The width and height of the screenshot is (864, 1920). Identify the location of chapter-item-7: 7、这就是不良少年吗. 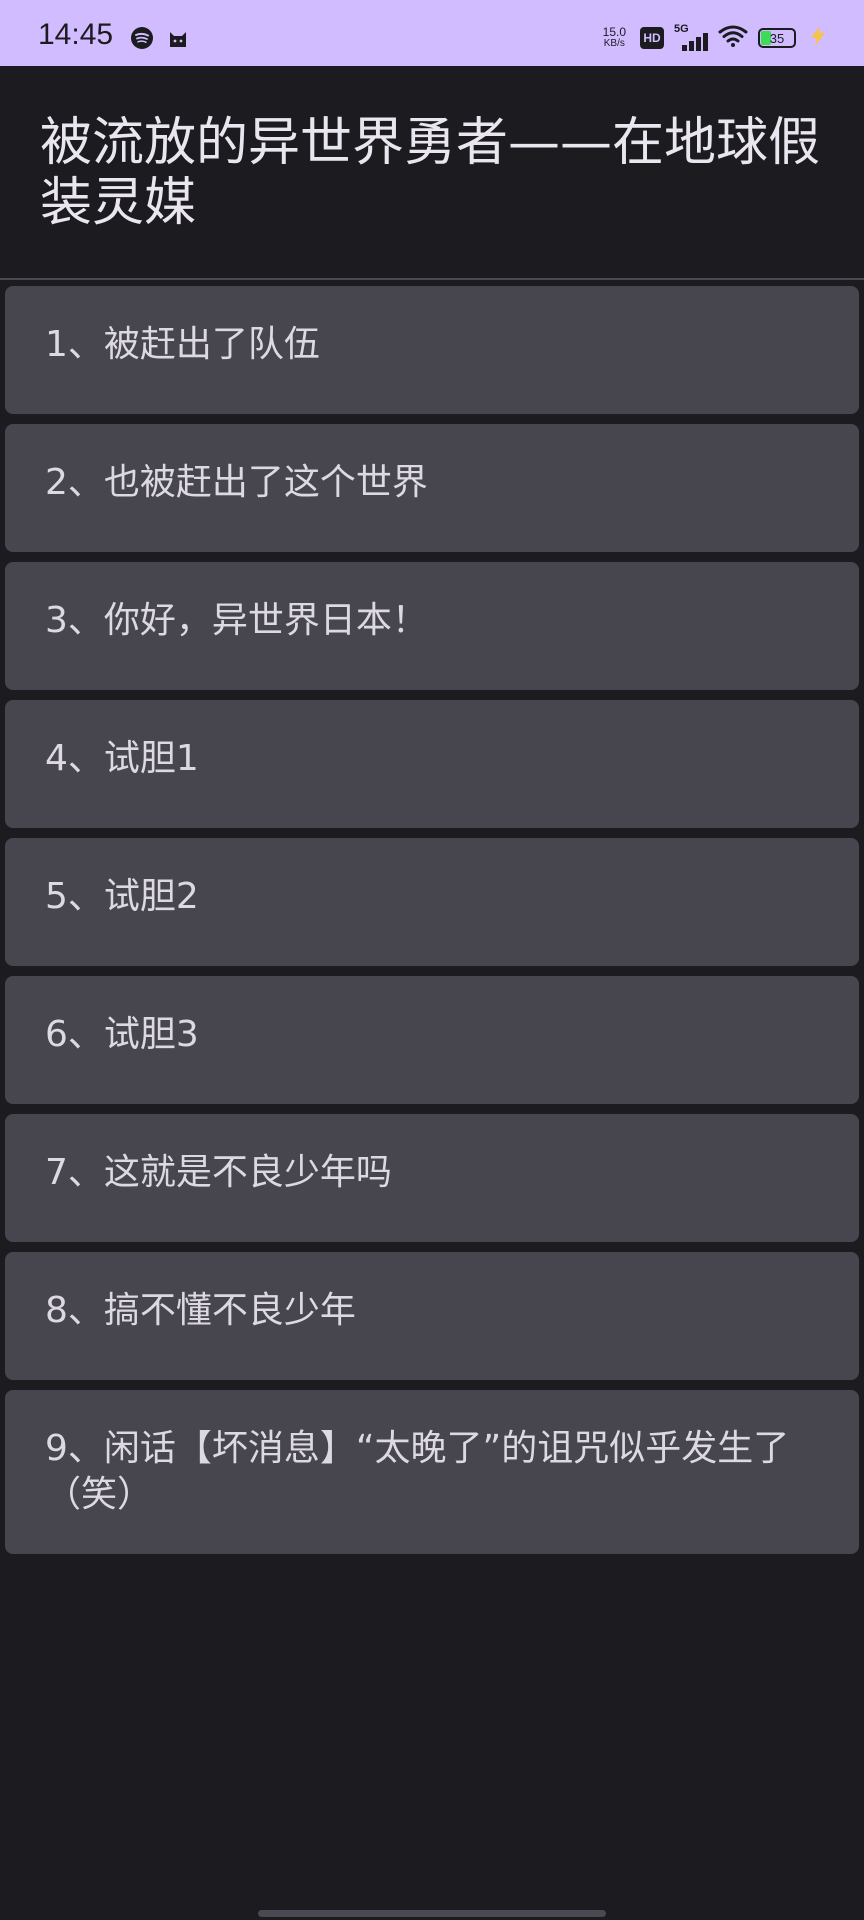
(432, 1178).